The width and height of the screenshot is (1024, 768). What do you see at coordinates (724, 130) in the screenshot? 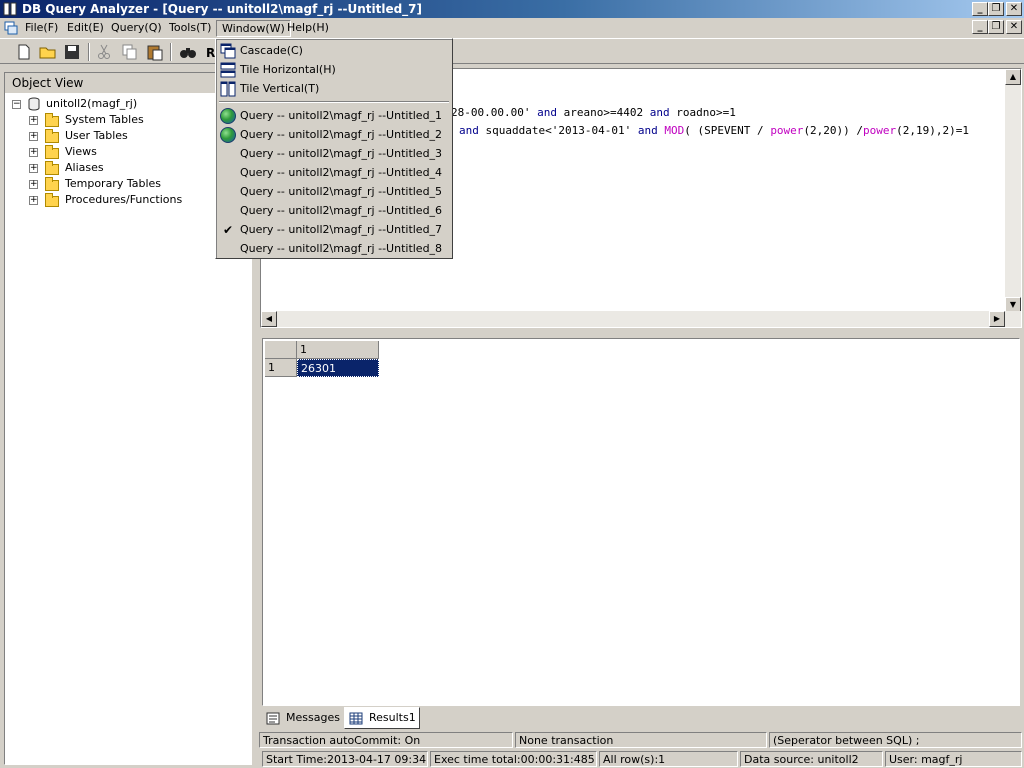
I see `code-text: ( (SPEVENT /` at bounding box center [724, 130].